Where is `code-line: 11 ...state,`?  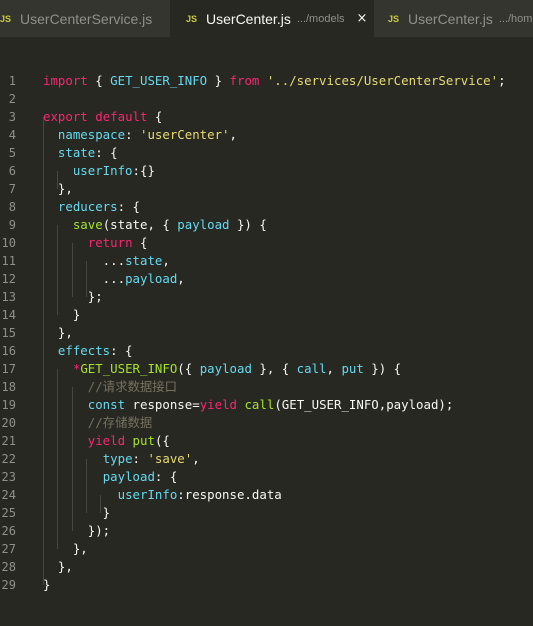
code-line: 11 ...state, is located at coordinates (266, 261).